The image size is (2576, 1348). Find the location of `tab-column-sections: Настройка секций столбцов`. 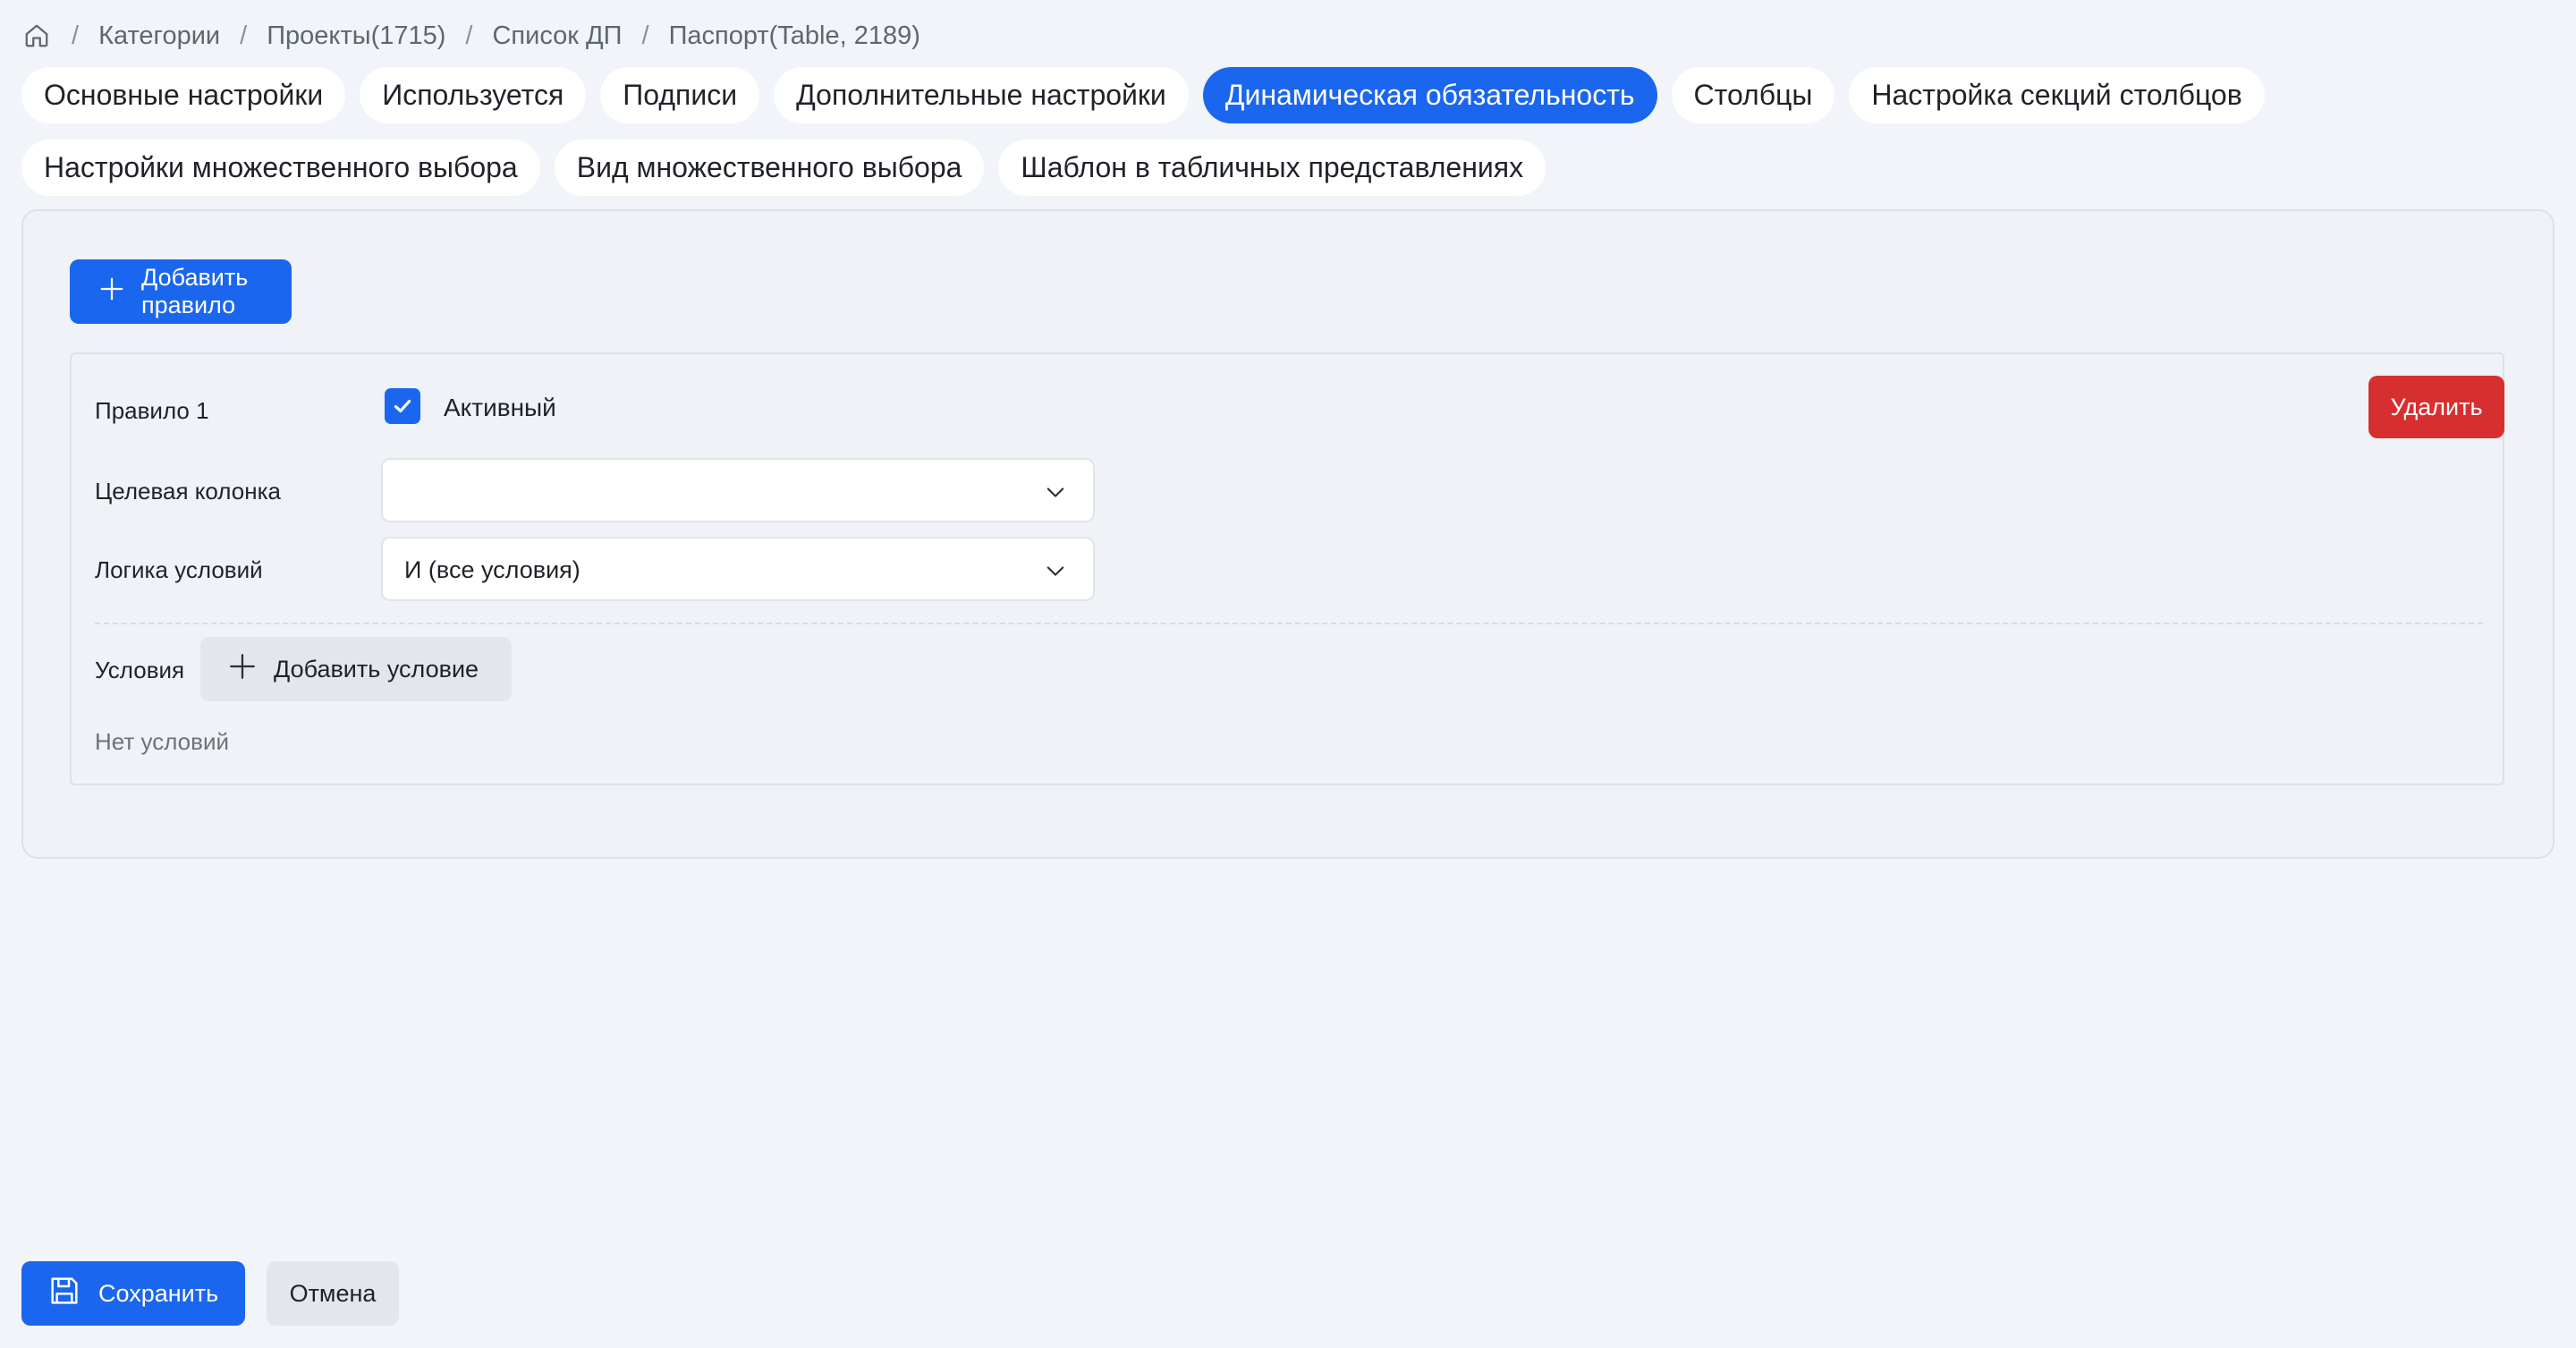

tab-column-sections: Настройка секций столбцов is located at coordinates (2057, 95).